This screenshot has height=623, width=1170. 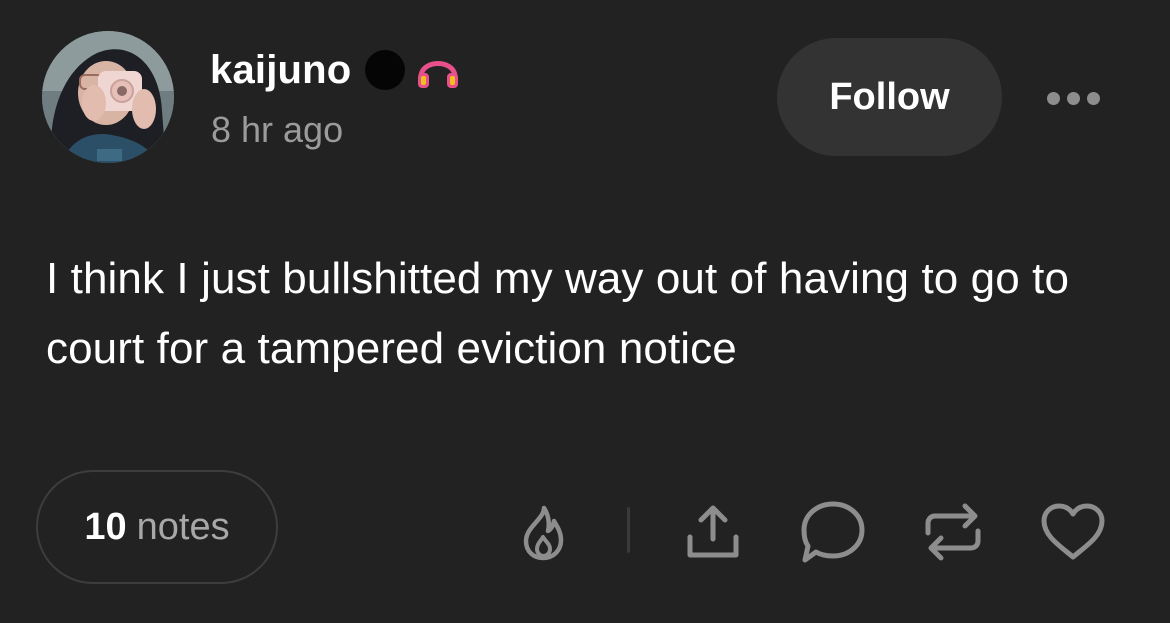 I want to click on share-icon, so click(x=713, y=531).